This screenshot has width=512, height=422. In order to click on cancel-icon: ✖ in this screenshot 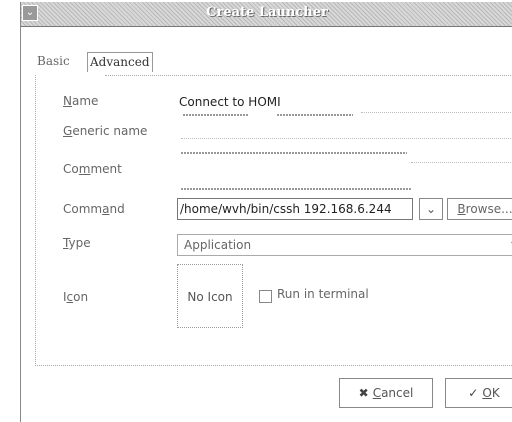, I will do `click(363, 393)`.